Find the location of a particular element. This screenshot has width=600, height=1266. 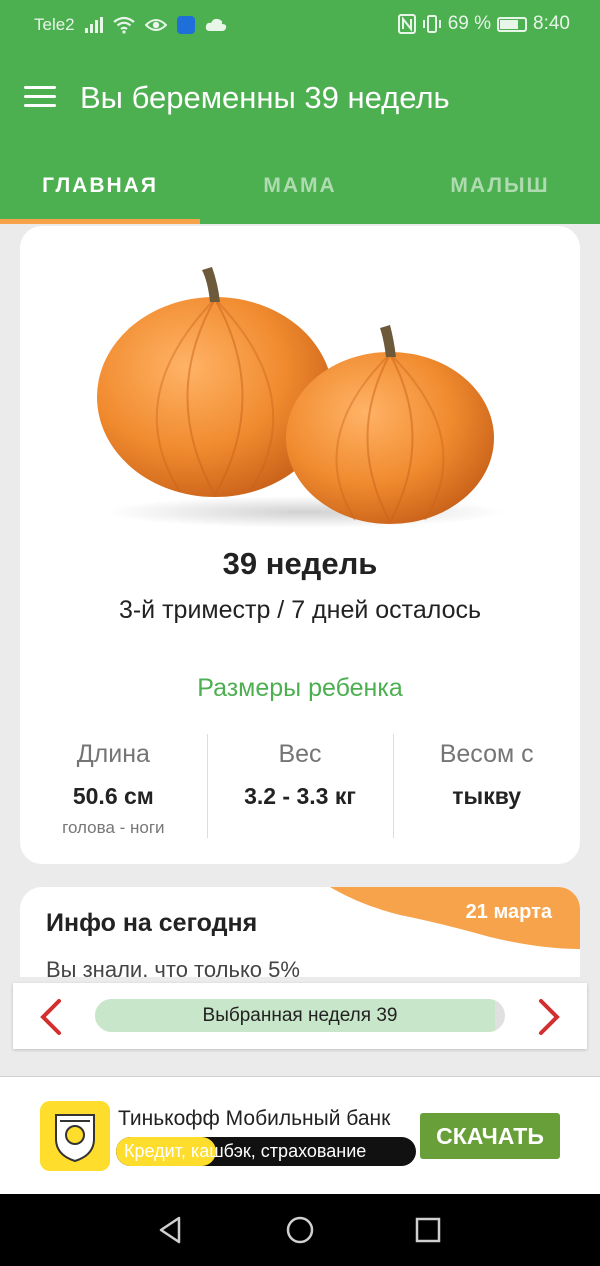

tab-mom: МАМА is located at coordinates (300, 185).